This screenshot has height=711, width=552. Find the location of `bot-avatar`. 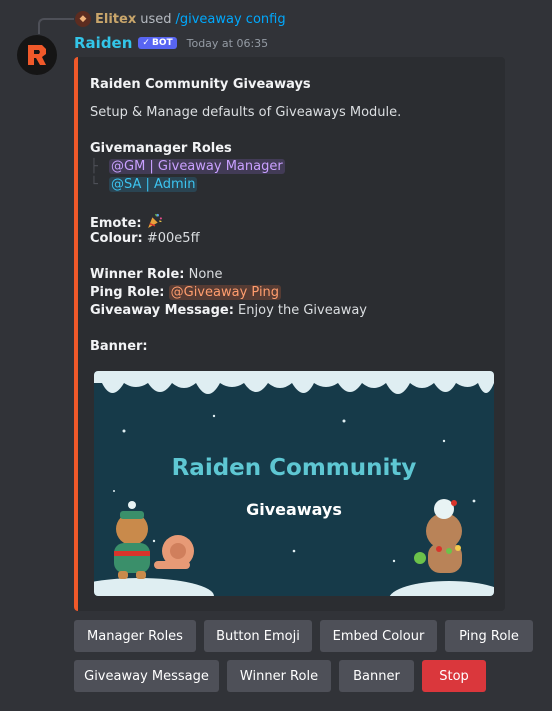

bot-avatar is located at coordinates (37, 55).